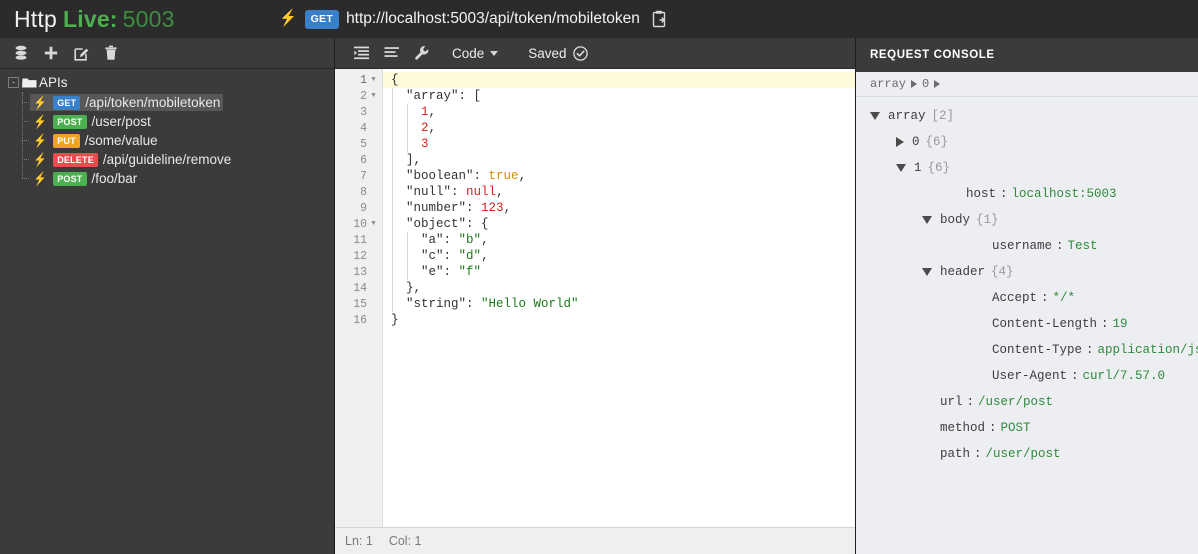 The width and height of the screenshot is (1198, 554). I want to click on api-list-item: ⚡ DELETE/api/guideline/remove, so click(167, 159).